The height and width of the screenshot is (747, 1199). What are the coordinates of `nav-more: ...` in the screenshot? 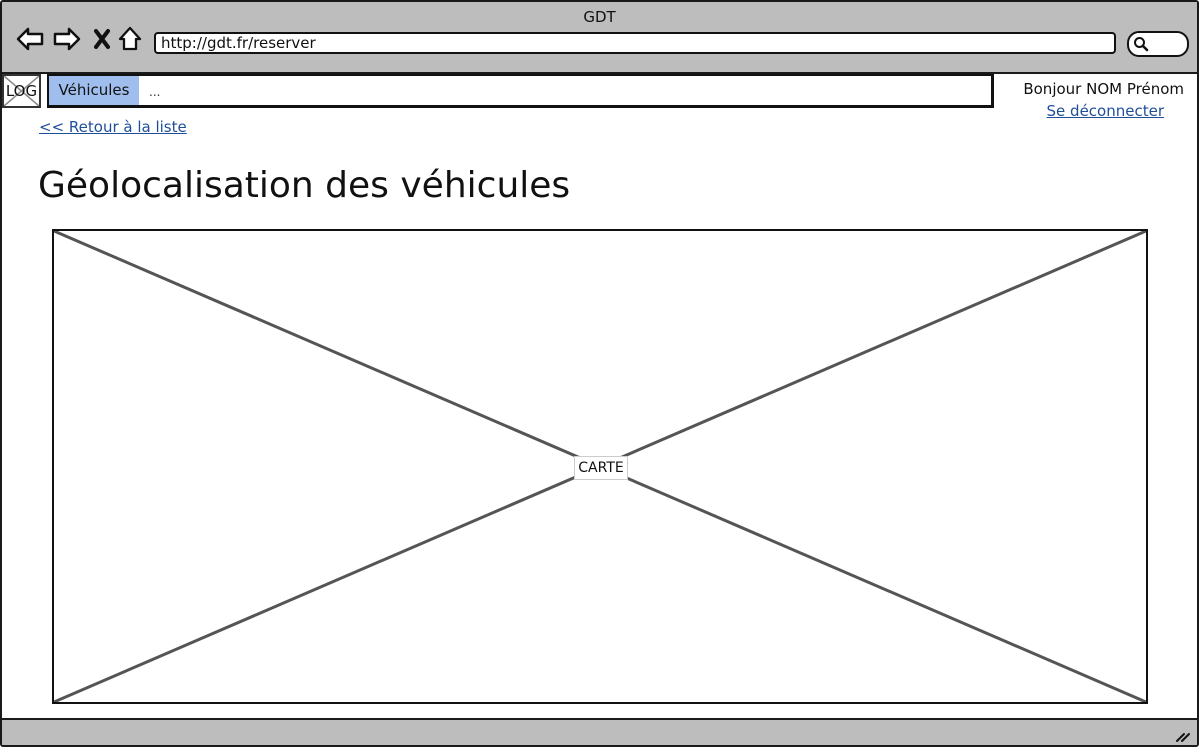 It's located at (154, 90).